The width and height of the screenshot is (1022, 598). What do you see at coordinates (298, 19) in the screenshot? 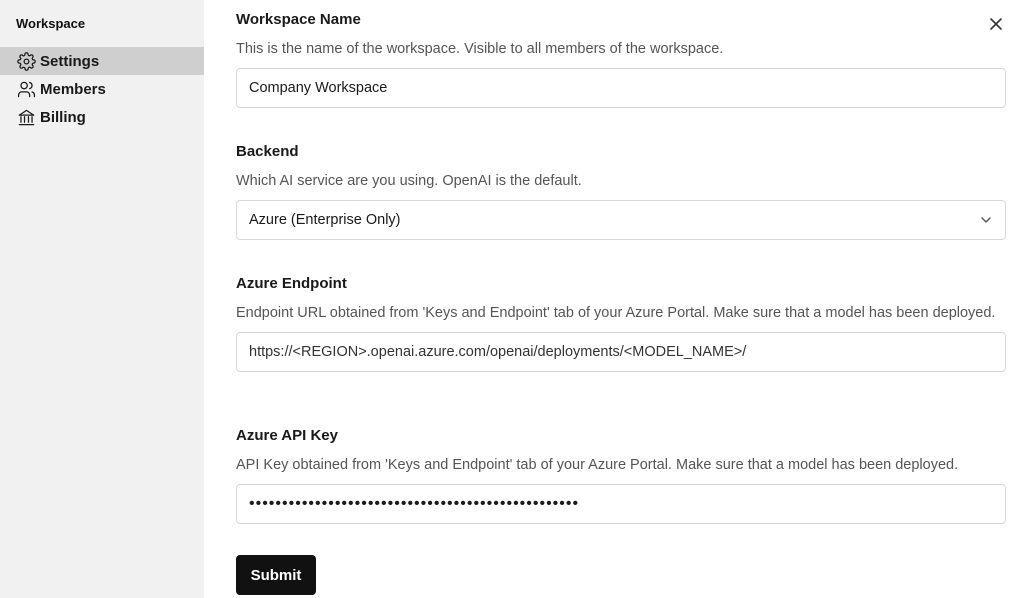
I see `field-label: Workspace Name` at bounding box center [298, 19].